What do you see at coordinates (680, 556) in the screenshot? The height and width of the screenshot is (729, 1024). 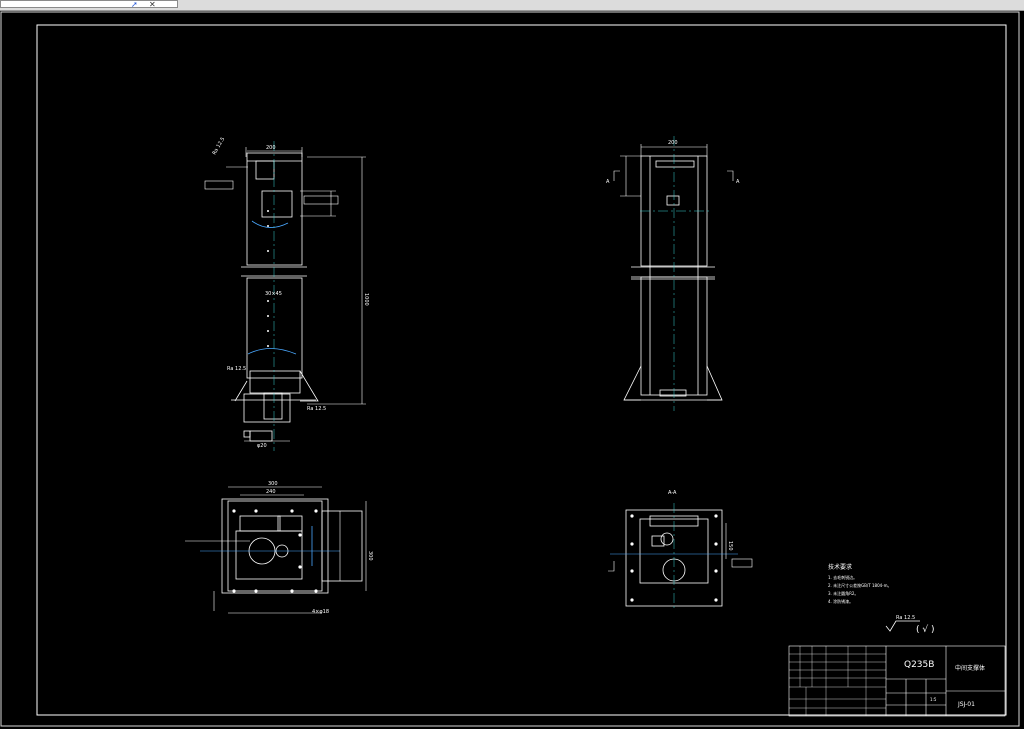 I see `section-view` at bounding box center [680, 556].